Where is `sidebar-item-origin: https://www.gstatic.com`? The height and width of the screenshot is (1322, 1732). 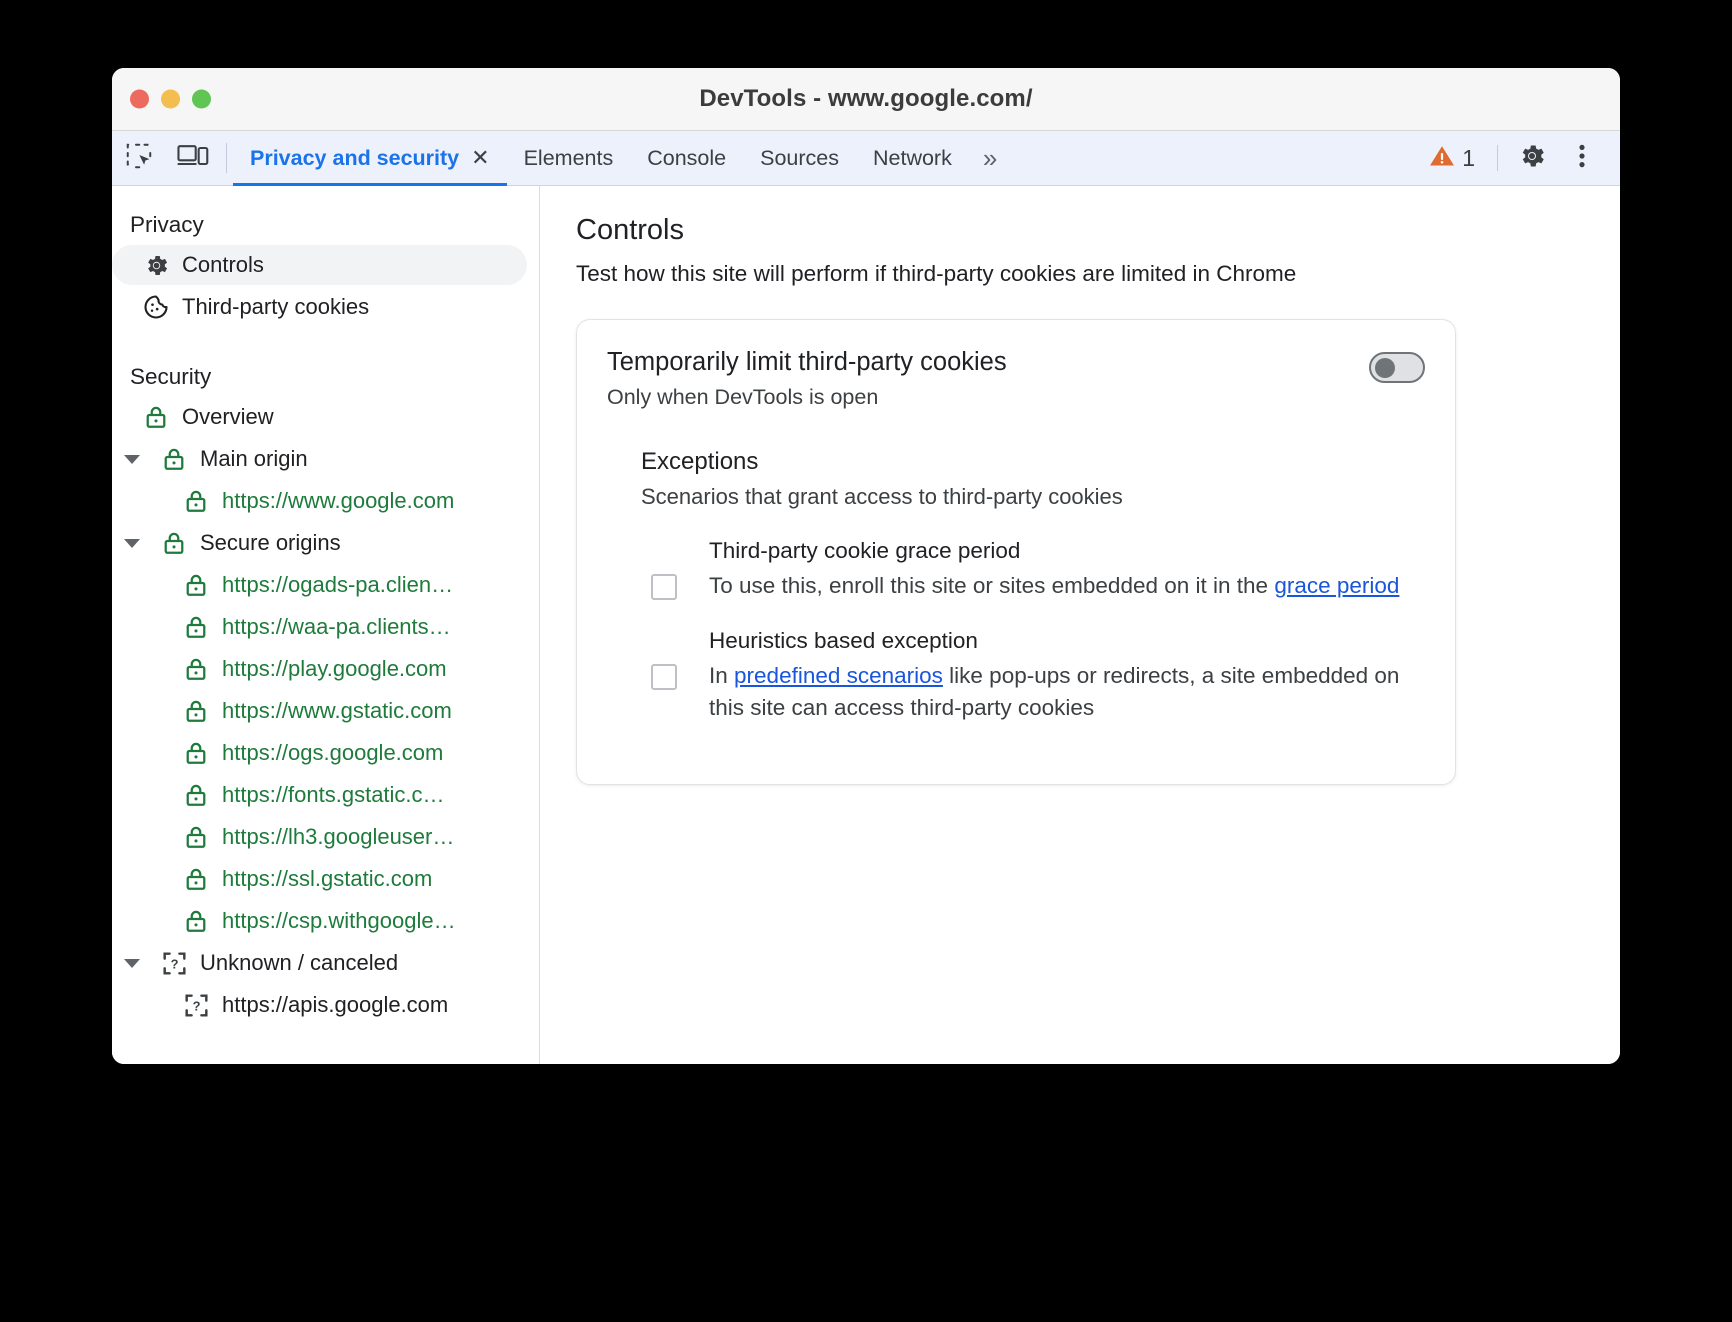 sidebar-item-origin: https://www.gstatic.com is located at coordinates (325, 711).